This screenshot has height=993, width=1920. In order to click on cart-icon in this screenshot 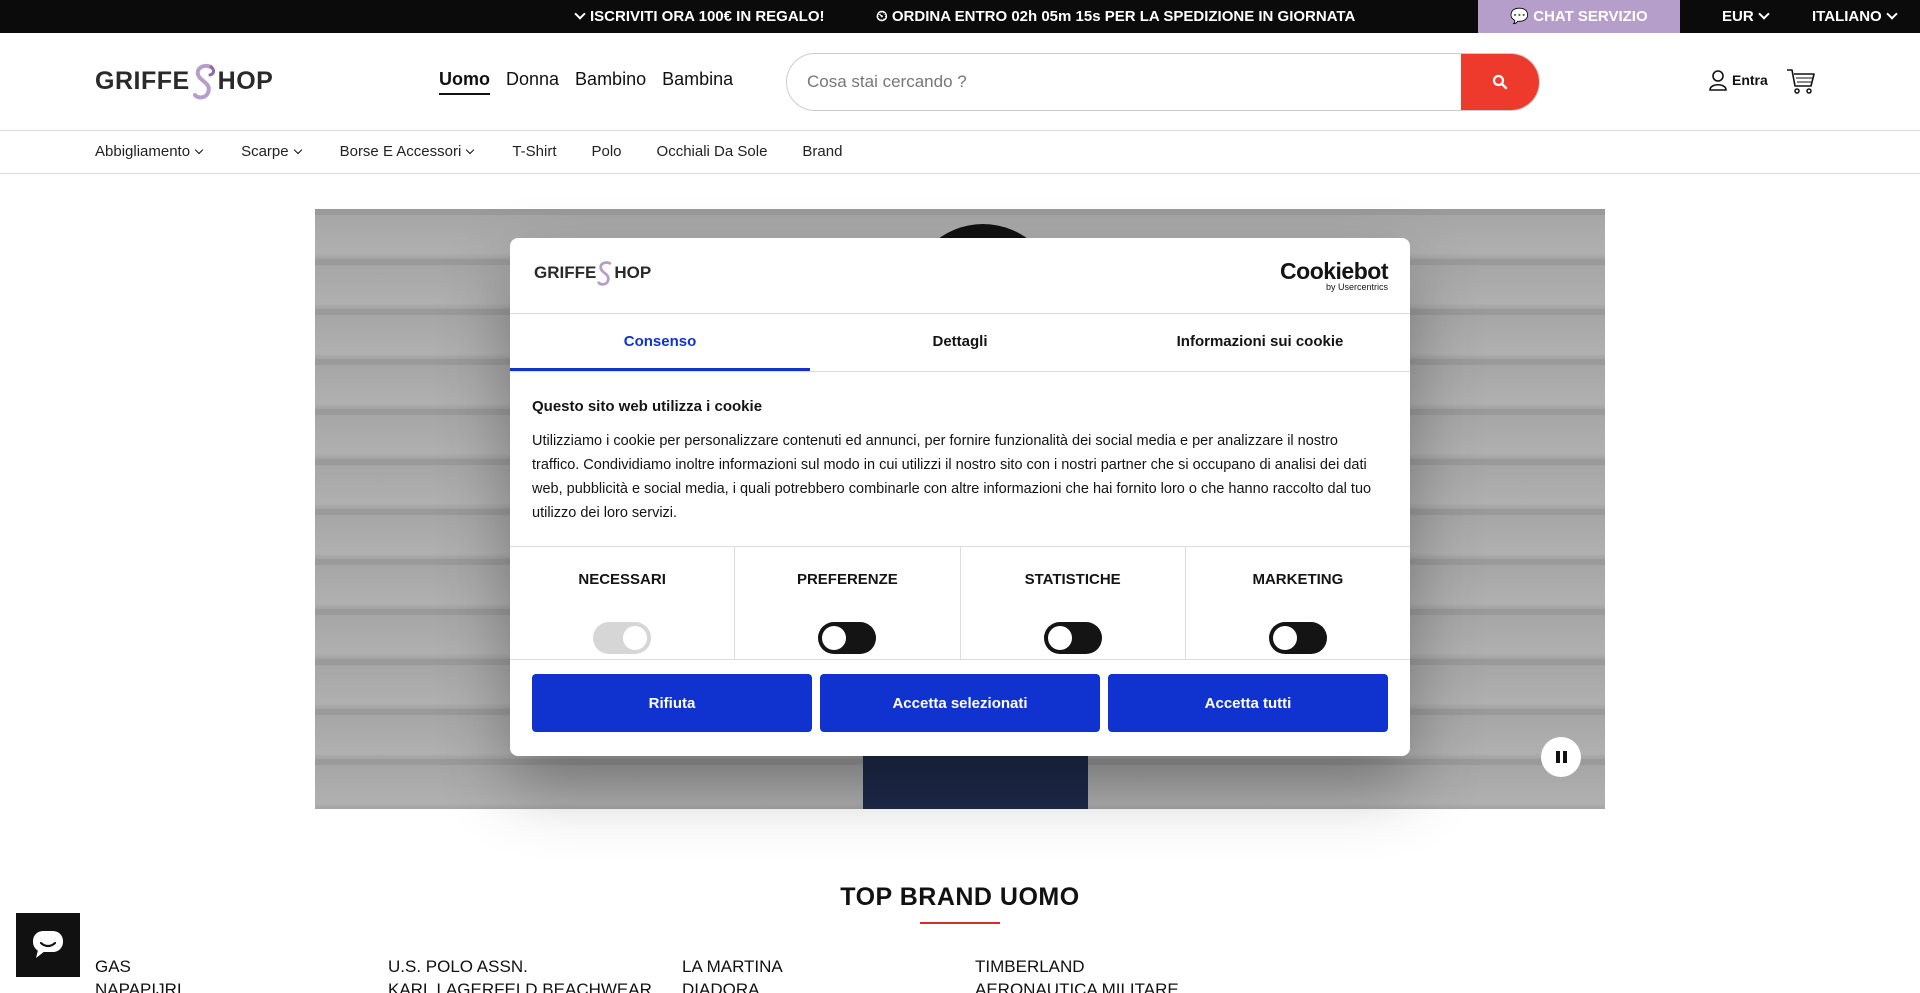, I will do `click(1801, 81)`.